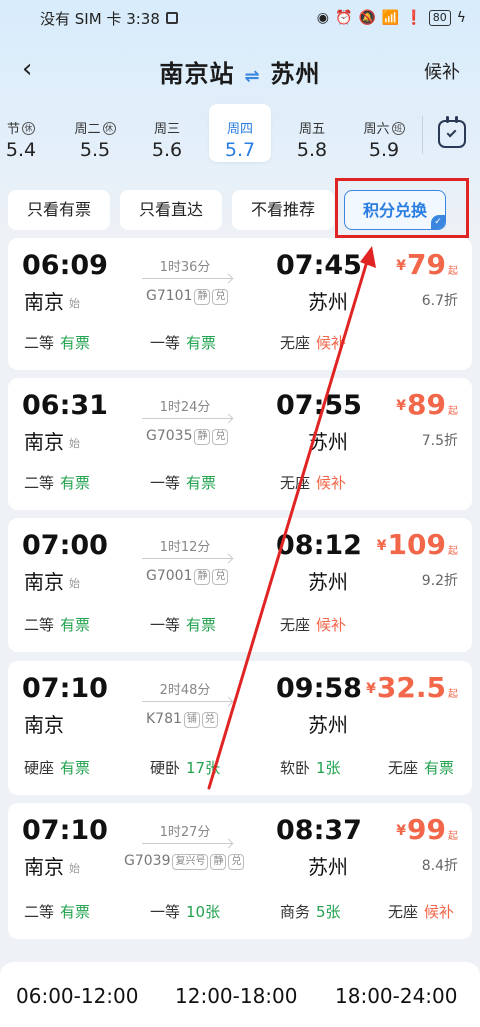 The width and height of the screenshot is (480, 1027). Describe the element at coordinates (319, 830) in the screenshot. I see `arrive-time: 08:37` at that location.